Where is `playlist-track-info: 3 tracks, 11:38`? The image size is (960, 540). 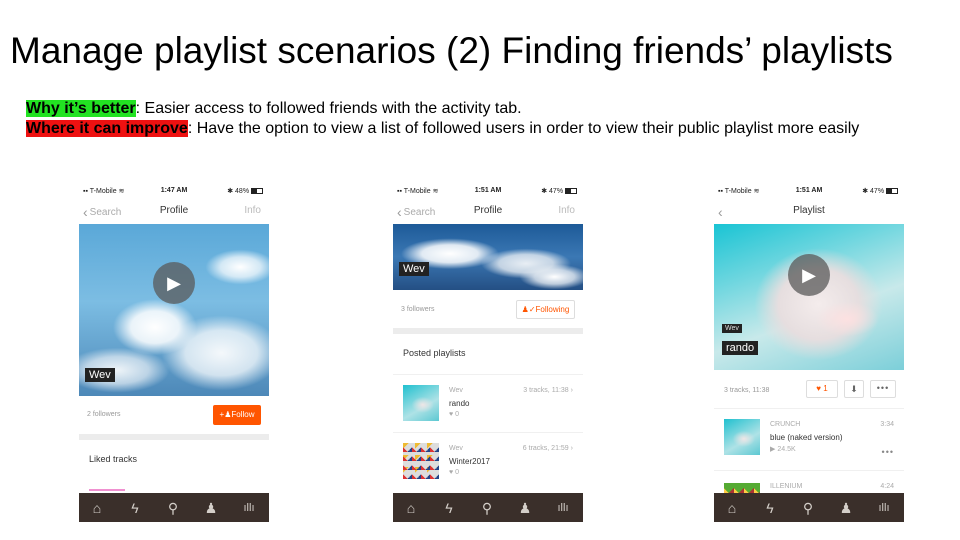
playlist-track-info: 3 tracks, 11:38 is located at coordinates (747, 390).